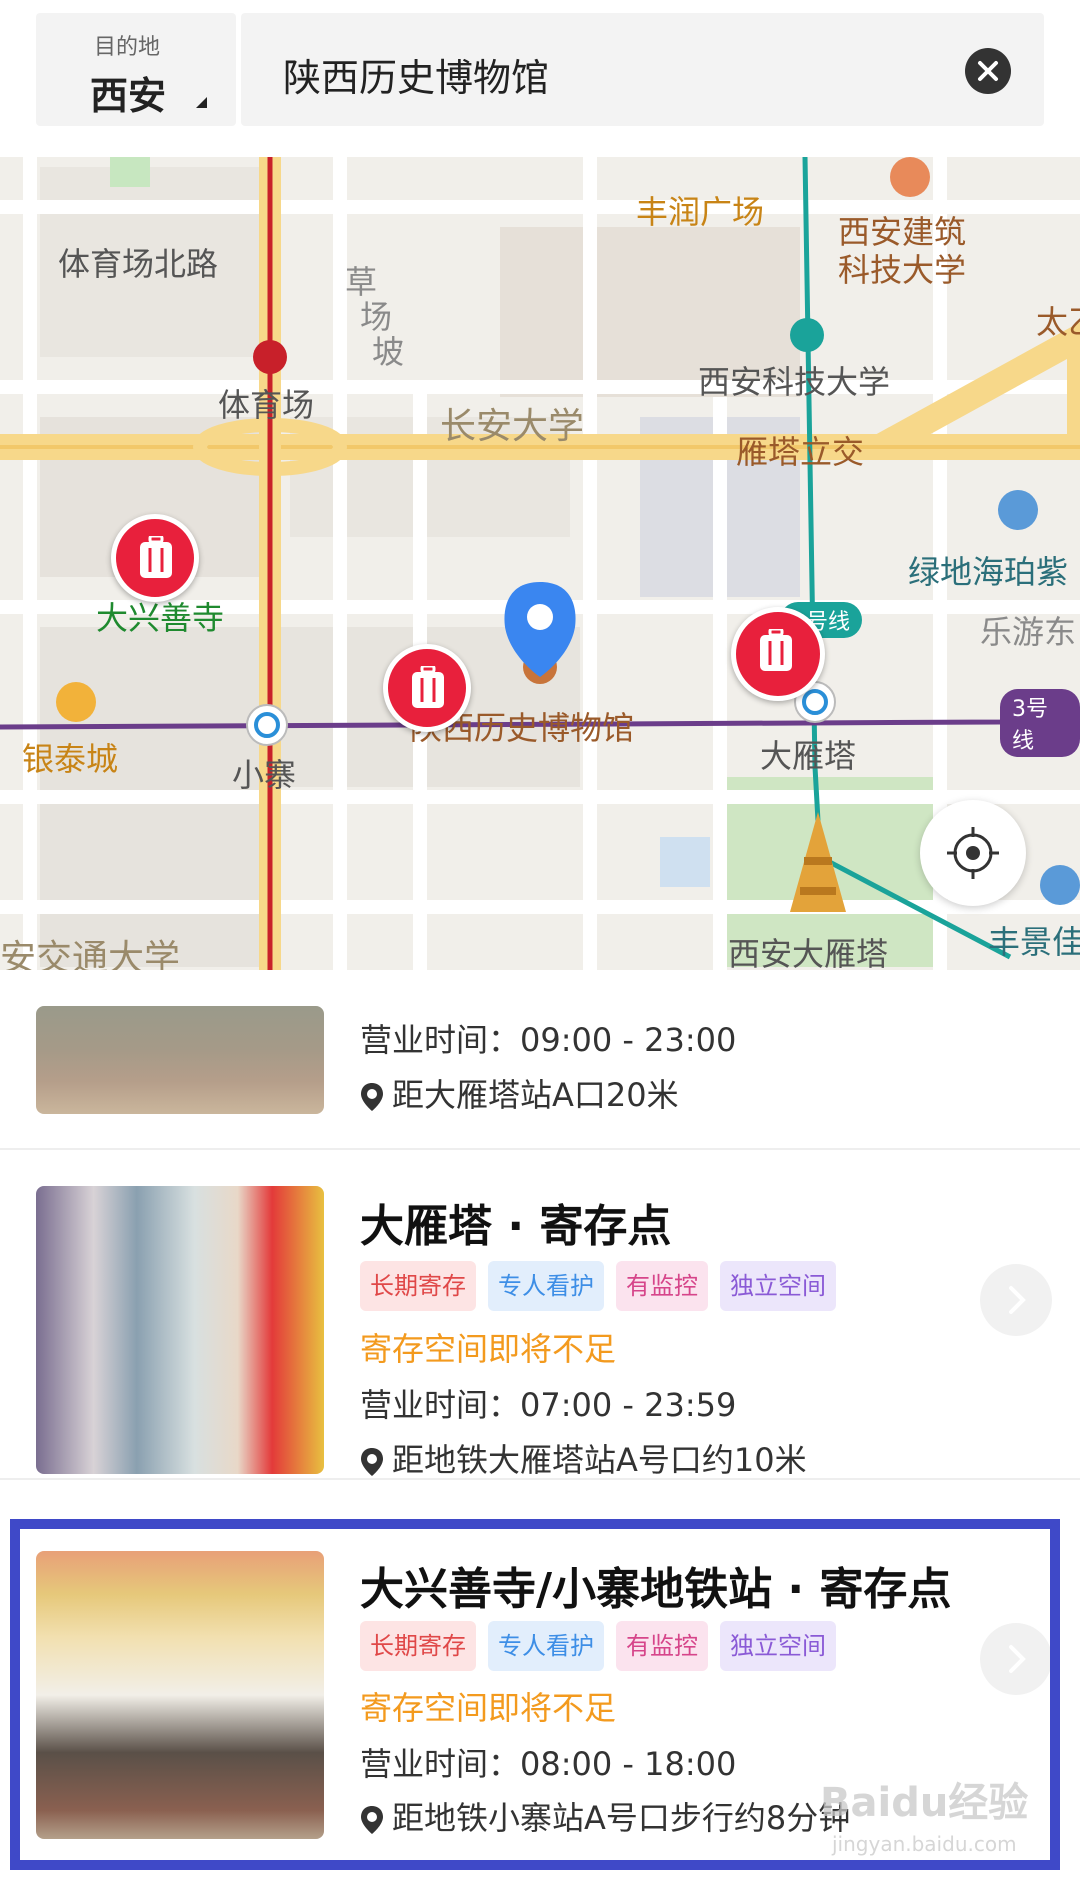 This screenshot has height=1890, width=1080. I want to click on storage-card: 营业时间：09:00 - 23:00 距大雁塔站A口20米, so click(540, 1060).